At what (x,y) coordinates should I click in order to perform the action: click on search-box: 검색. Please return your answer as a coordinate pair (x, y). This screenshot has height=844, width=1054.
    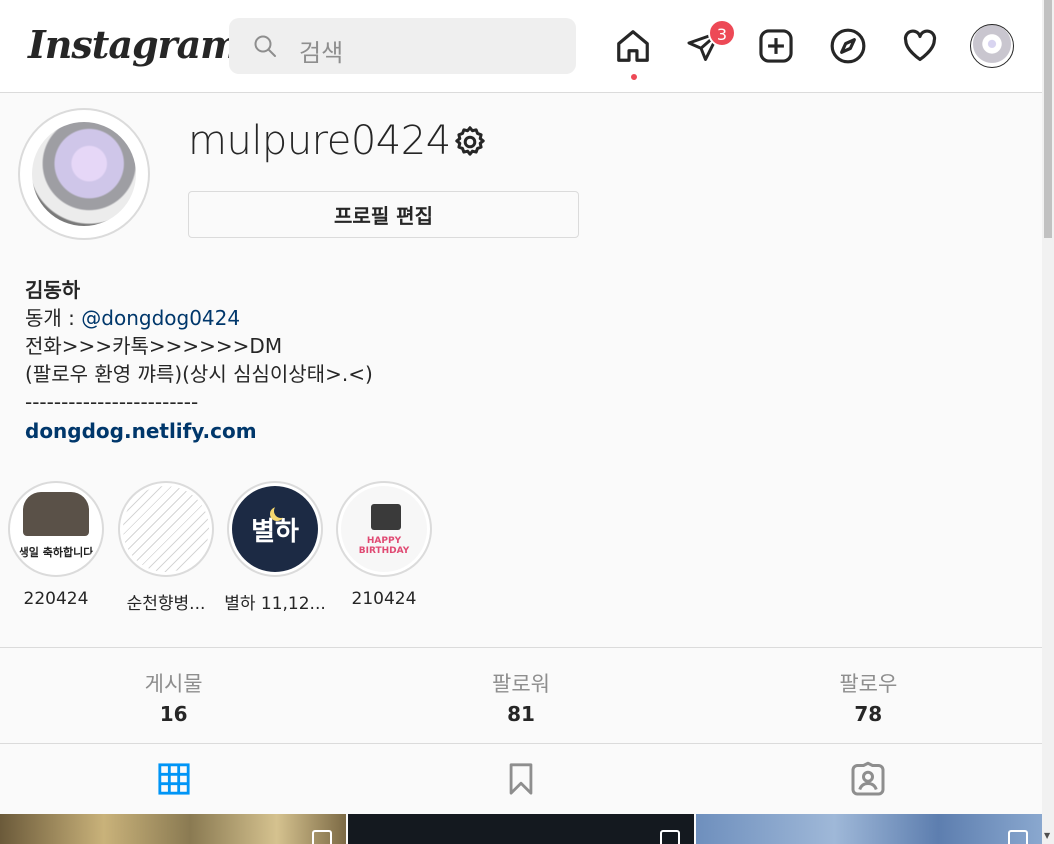
    Looking at the image, I should click on (402, 46).